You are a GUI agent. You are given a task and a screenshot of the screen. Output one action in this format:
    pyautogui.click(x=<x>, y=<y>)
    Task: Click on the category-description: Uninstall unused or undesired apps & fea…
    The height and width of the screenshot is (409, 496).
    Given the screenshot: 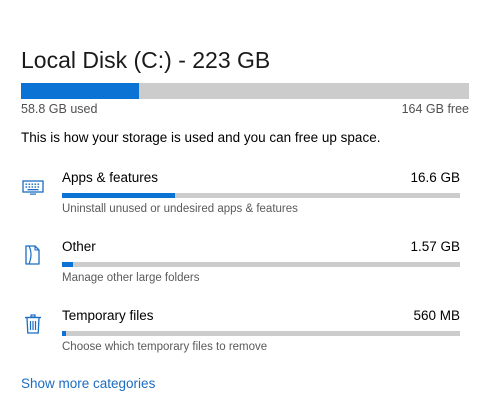 What is the action you would take?
    pyautogui.click(x=180, y=209)
    